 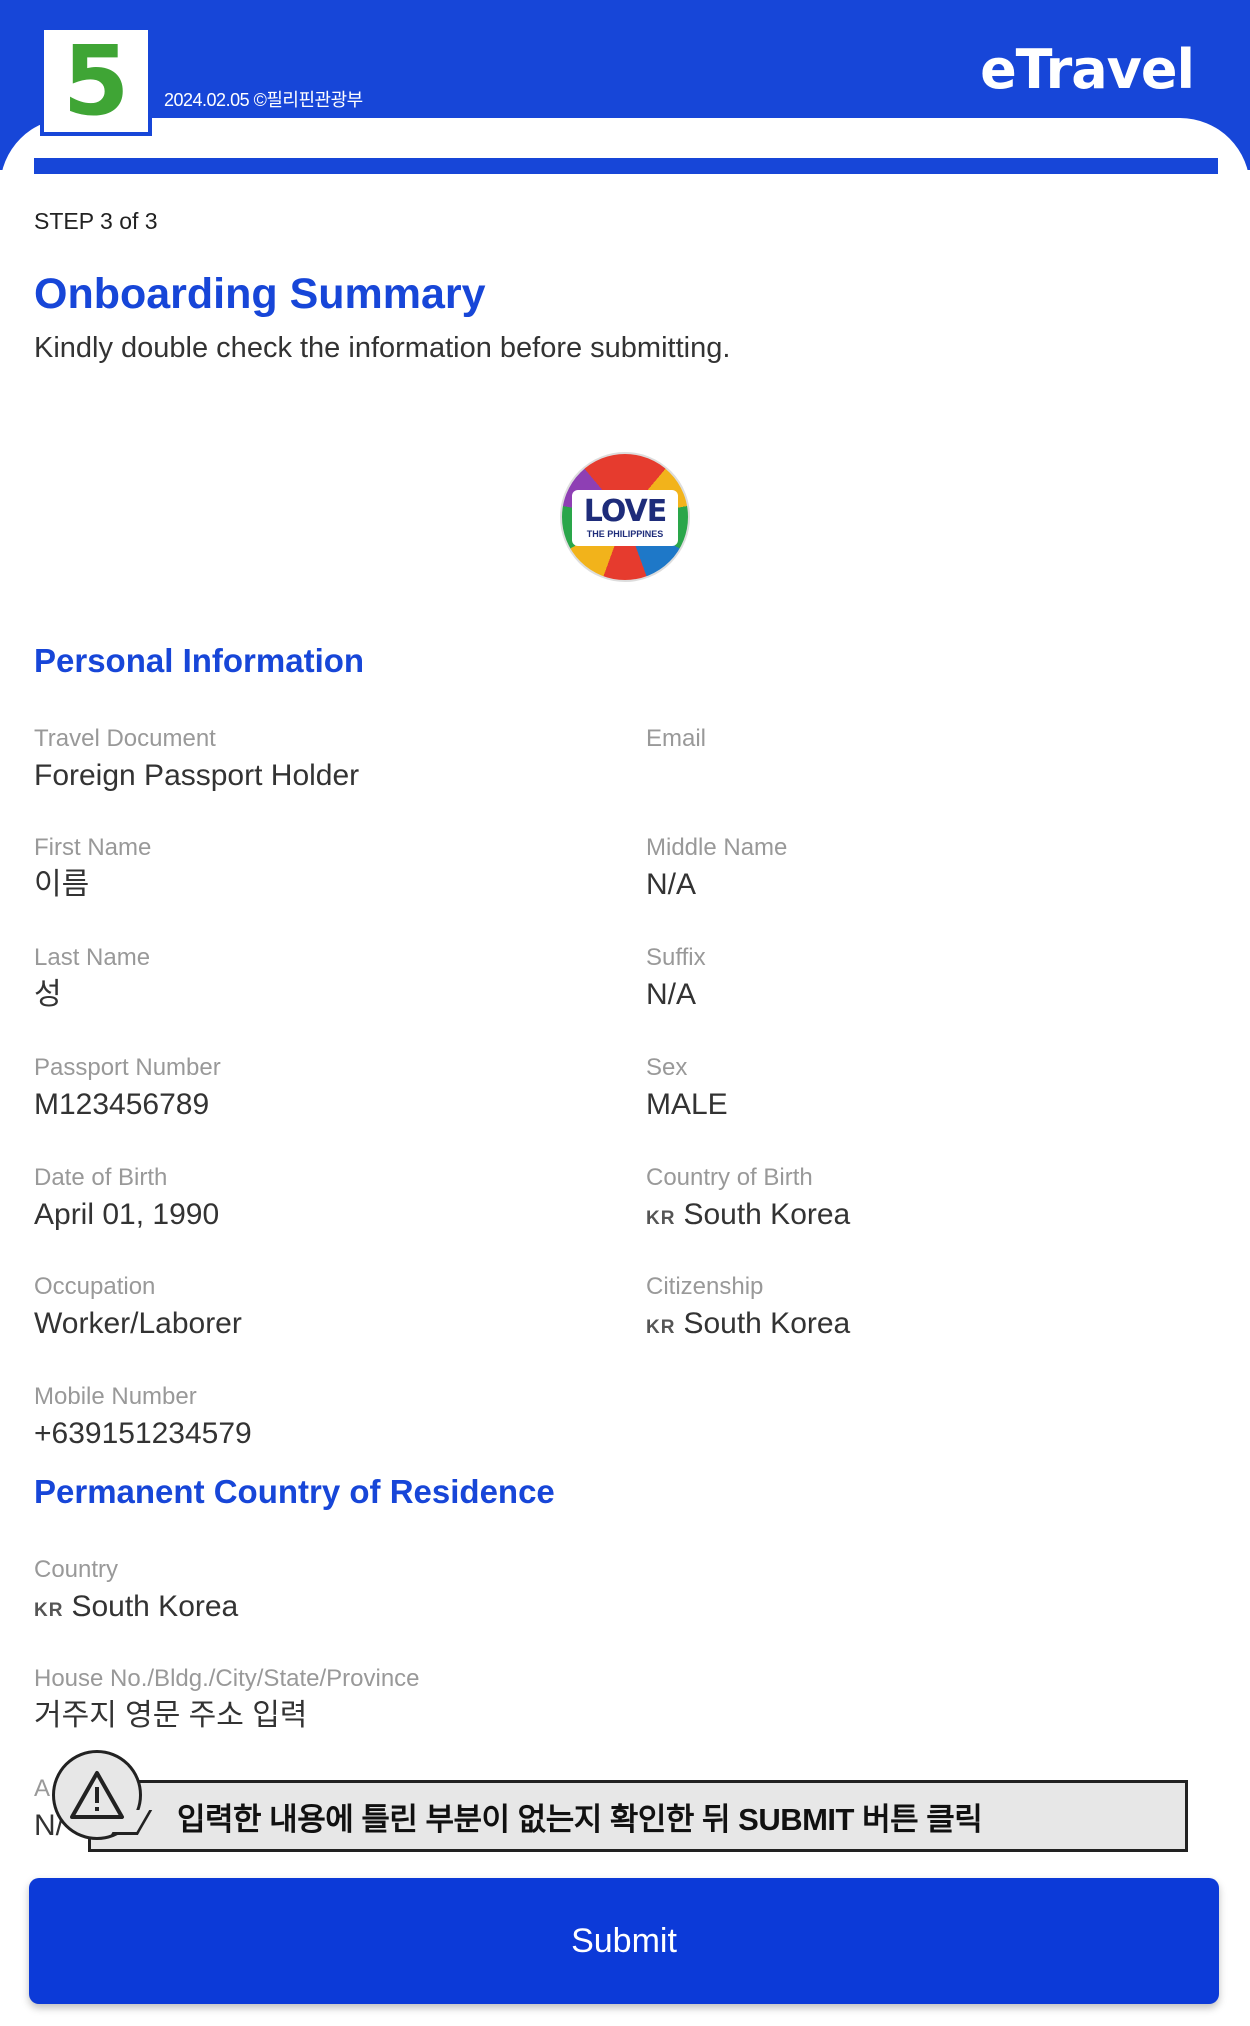 What do you see at coordinates (625, 534) in the screenshot?
I see `logo-subtext: THE PHILIPPINES` at bounding box center [625, 534].